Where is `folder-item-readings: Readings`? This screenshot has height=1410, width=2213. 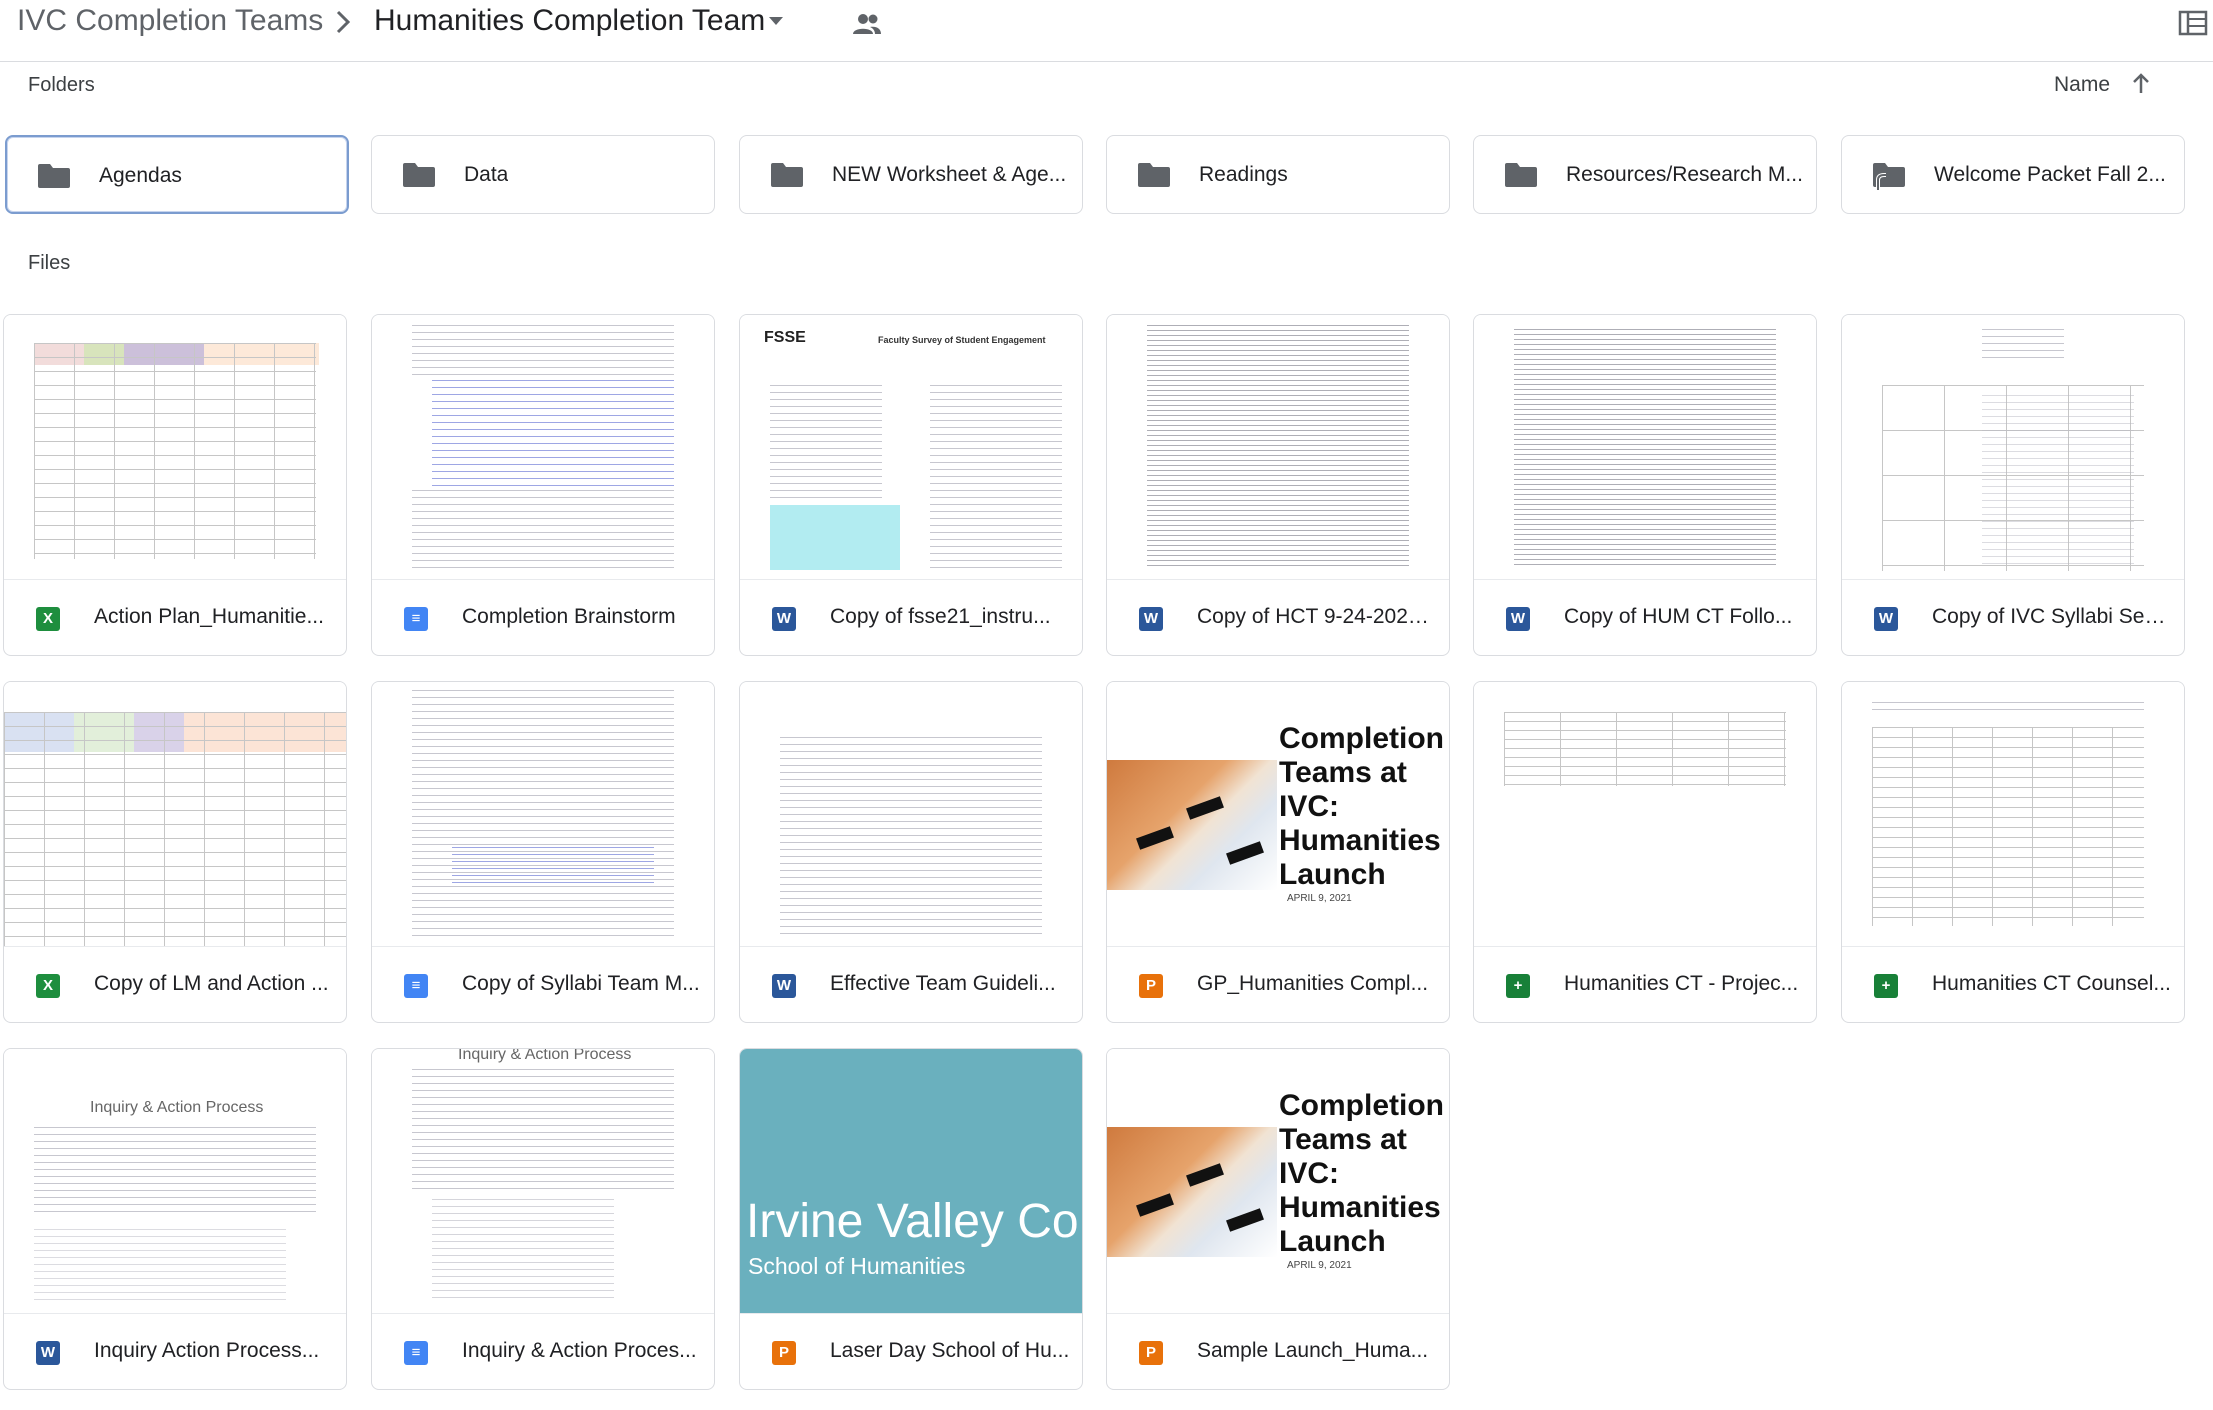
folder-item-readings: Readings is located at coordinates (1278, 174).